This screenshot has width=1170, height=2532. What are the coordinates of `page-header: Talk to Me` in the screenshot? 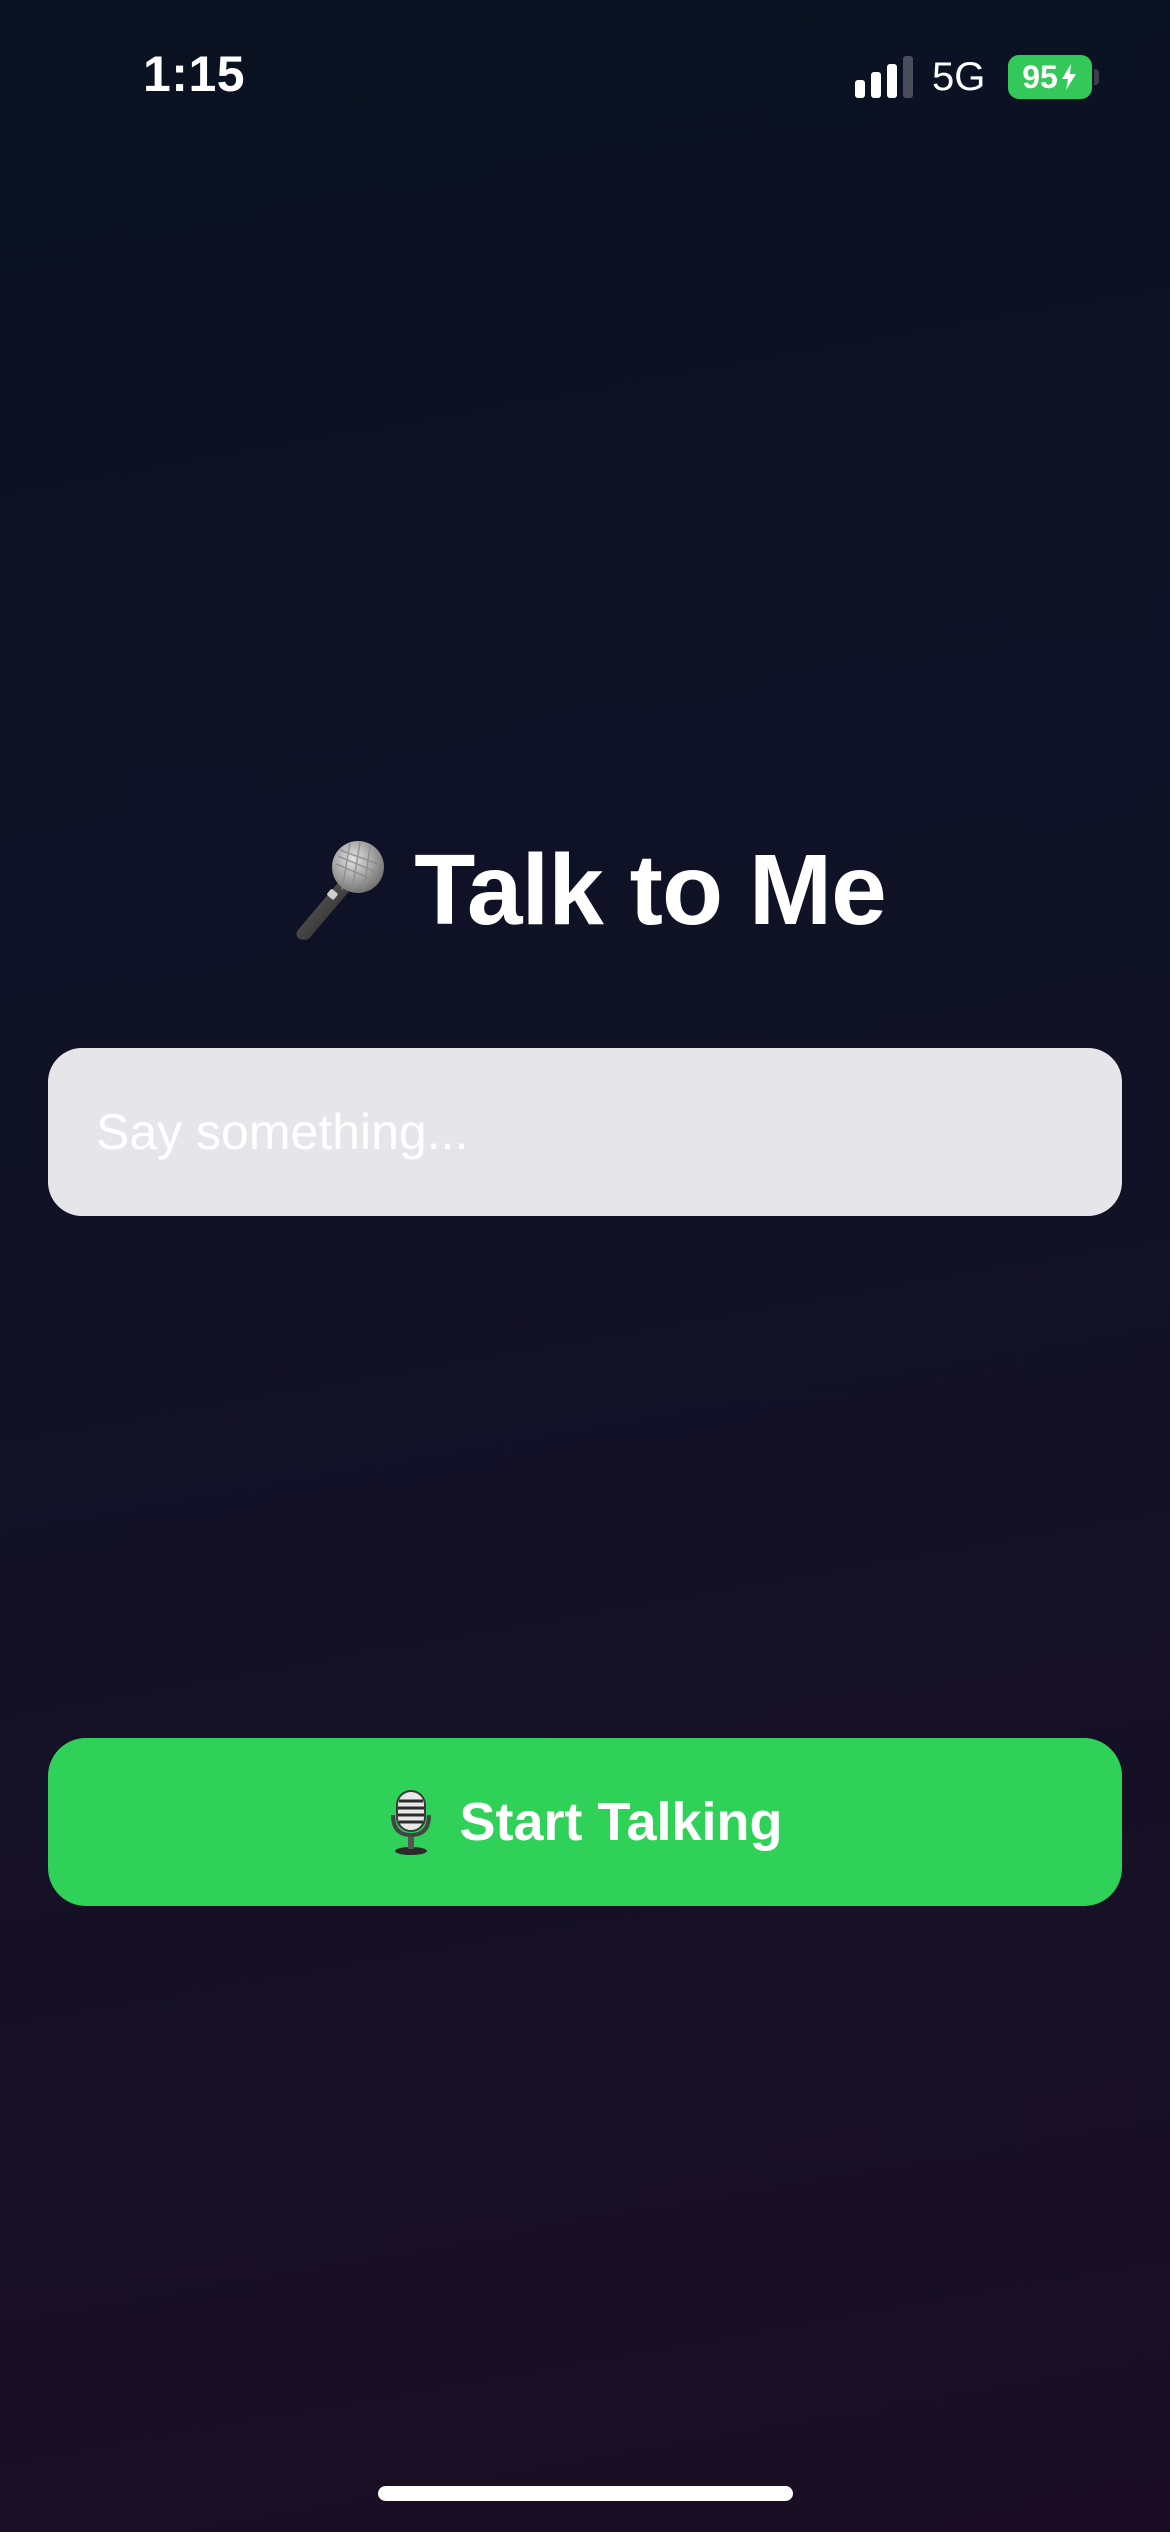 It's located at (585, 890).